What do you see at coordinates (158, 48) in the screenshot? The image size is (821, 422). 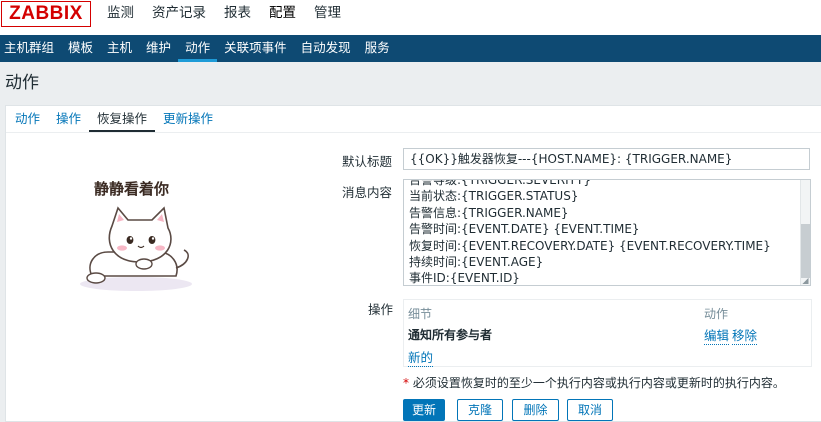 I see `sub-menu-maintenance: 维护` at bounding box center [158, 48].